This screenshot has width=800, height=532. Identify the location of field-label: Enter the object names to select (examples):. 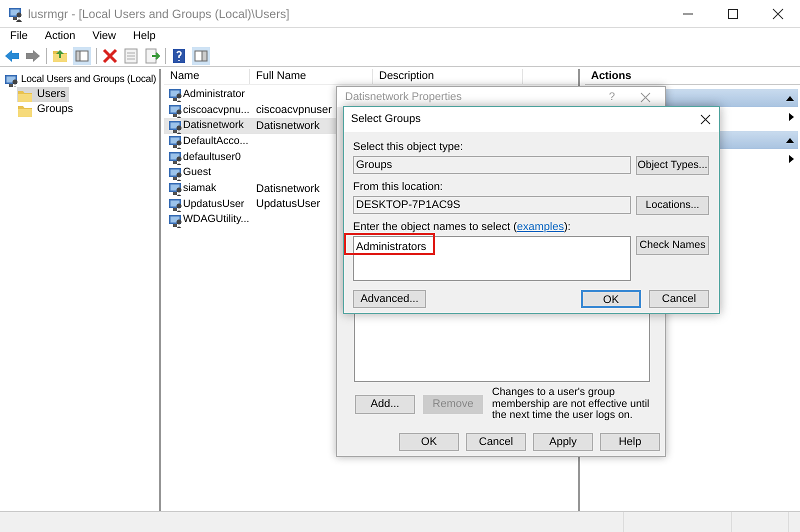
(462, 227).